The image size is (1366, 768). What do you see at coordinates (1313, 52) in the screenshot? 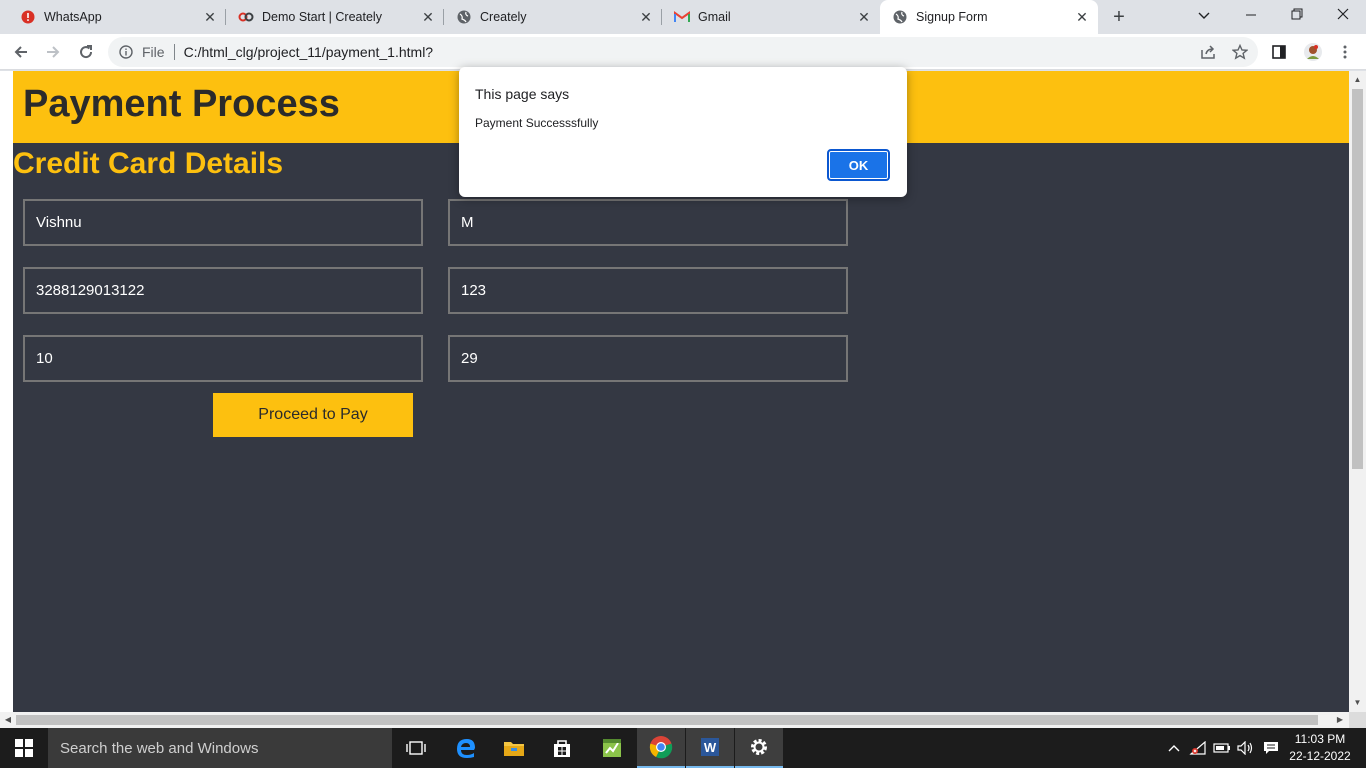
I see `profile-avatar-icon` at bounding box center [1313, 52].